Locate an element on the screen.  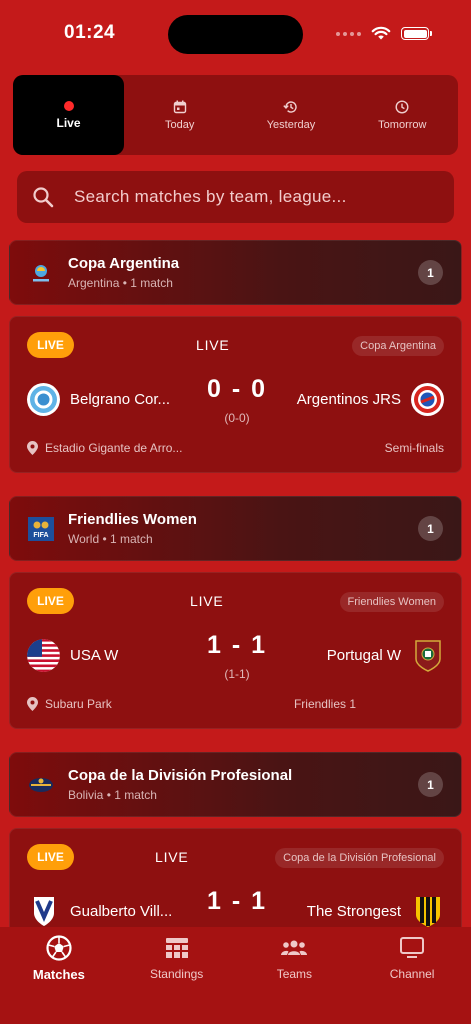
nav-channel: Channel is located at coordinates (412, 975).